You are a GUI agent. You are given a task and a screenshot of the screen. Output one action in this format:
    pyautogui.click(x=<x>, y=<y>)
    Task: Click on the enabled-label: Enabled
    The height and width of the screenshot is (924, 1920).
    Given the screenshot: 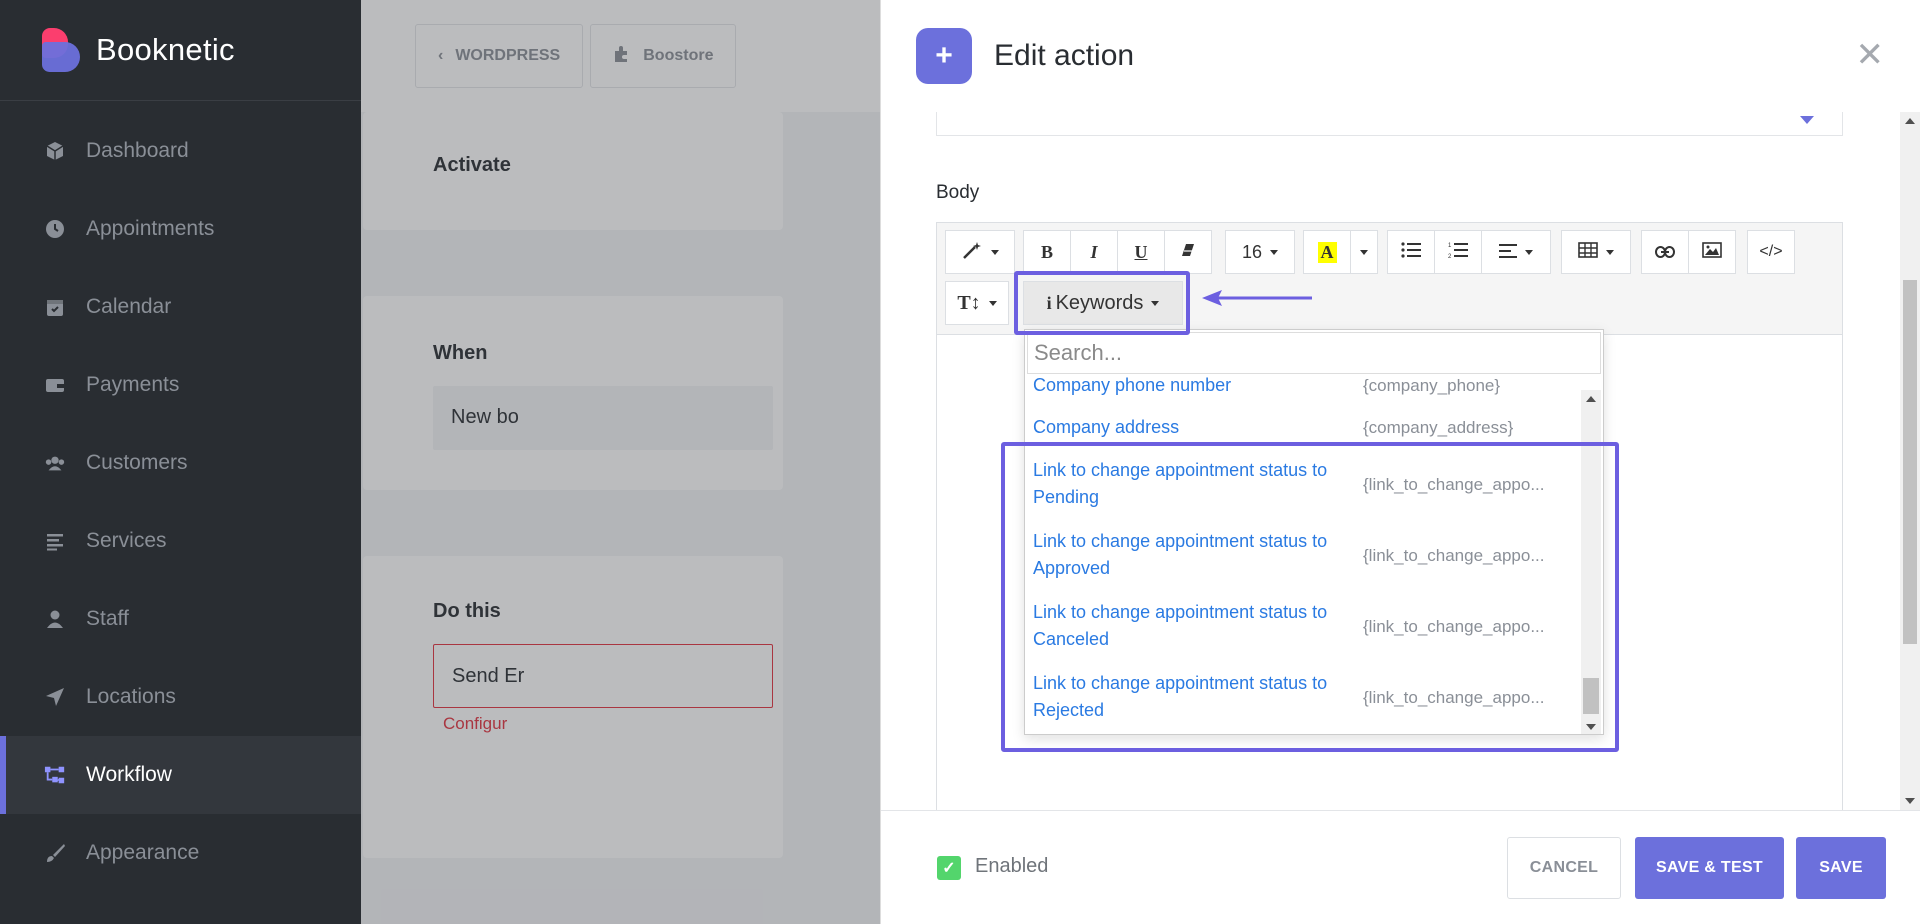 What is the action you would take?
    pyautogui.click(x=1012, y=866)
    